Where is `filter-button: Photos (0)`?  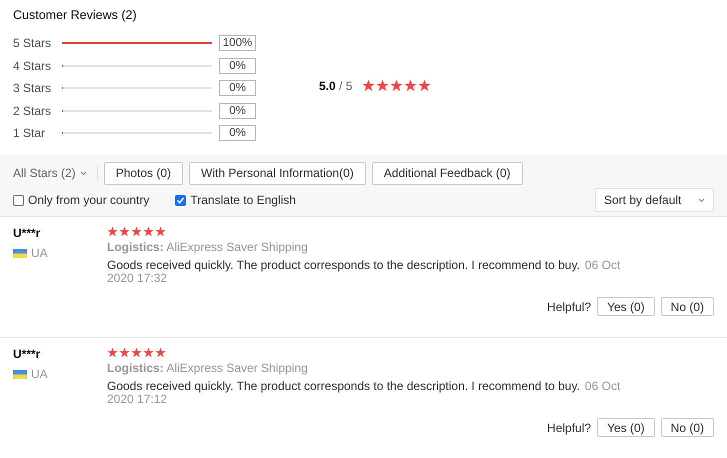 filter-button: Photos (0) is located at coordinates (144, 173).